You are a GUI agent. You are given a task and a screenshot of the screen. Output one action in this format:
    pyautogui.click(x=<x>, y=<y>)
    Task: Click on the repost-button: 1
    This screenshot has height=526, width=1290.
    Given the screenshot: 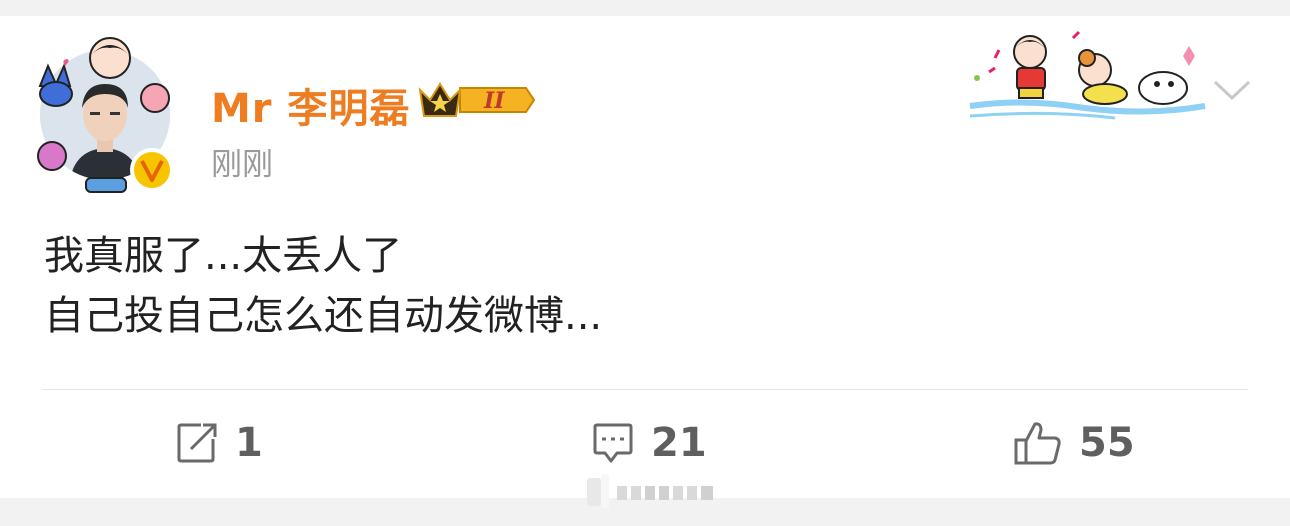 What is the action you would take?
    pyautogui.click(x=219, y=443)
    